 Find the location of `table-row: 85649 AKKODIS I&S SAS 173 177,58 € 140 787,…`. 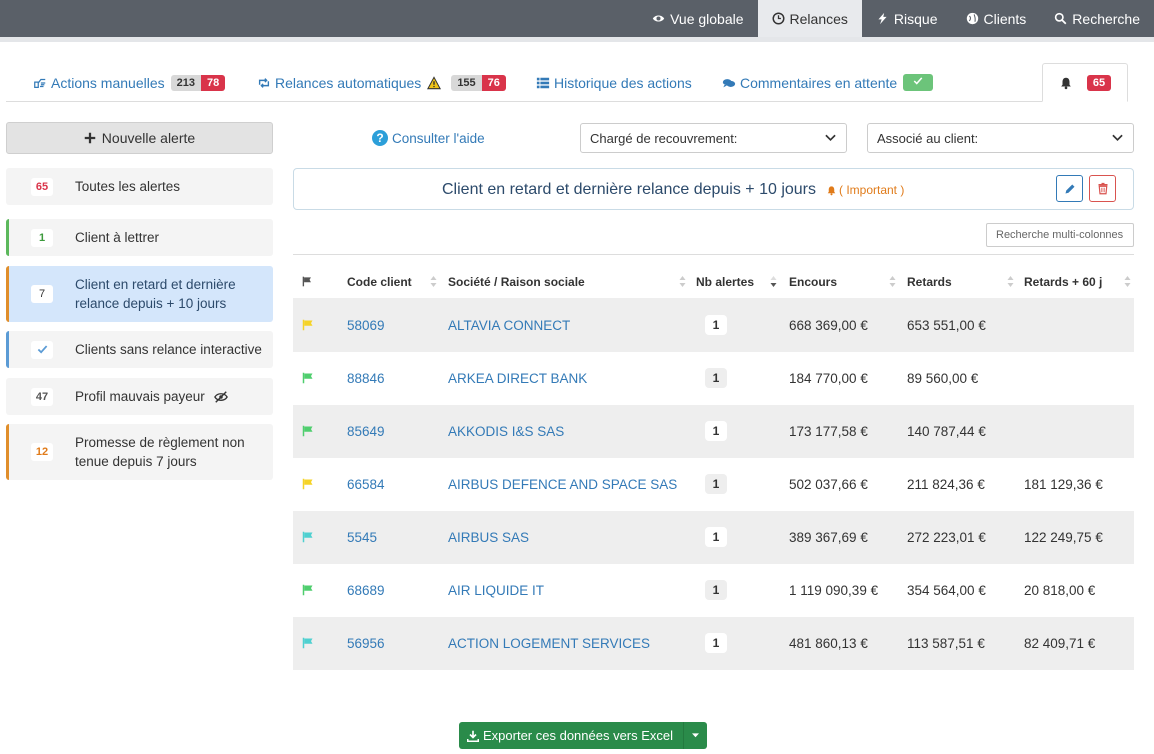

table-row: 85649 AKKODIS I&S SAS 173 177,58 € 140 787,… is located at coordinates (713, 431).